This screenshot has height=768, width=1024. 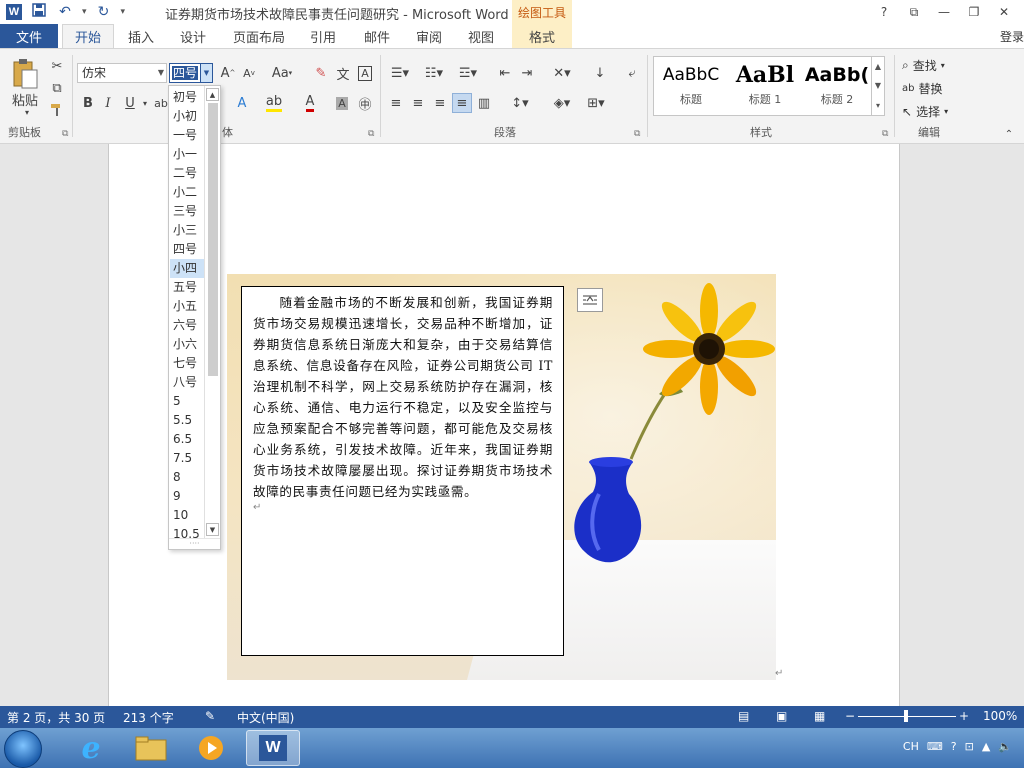 I want to click on sort-icon: ↓, so click(x=600, y=73).